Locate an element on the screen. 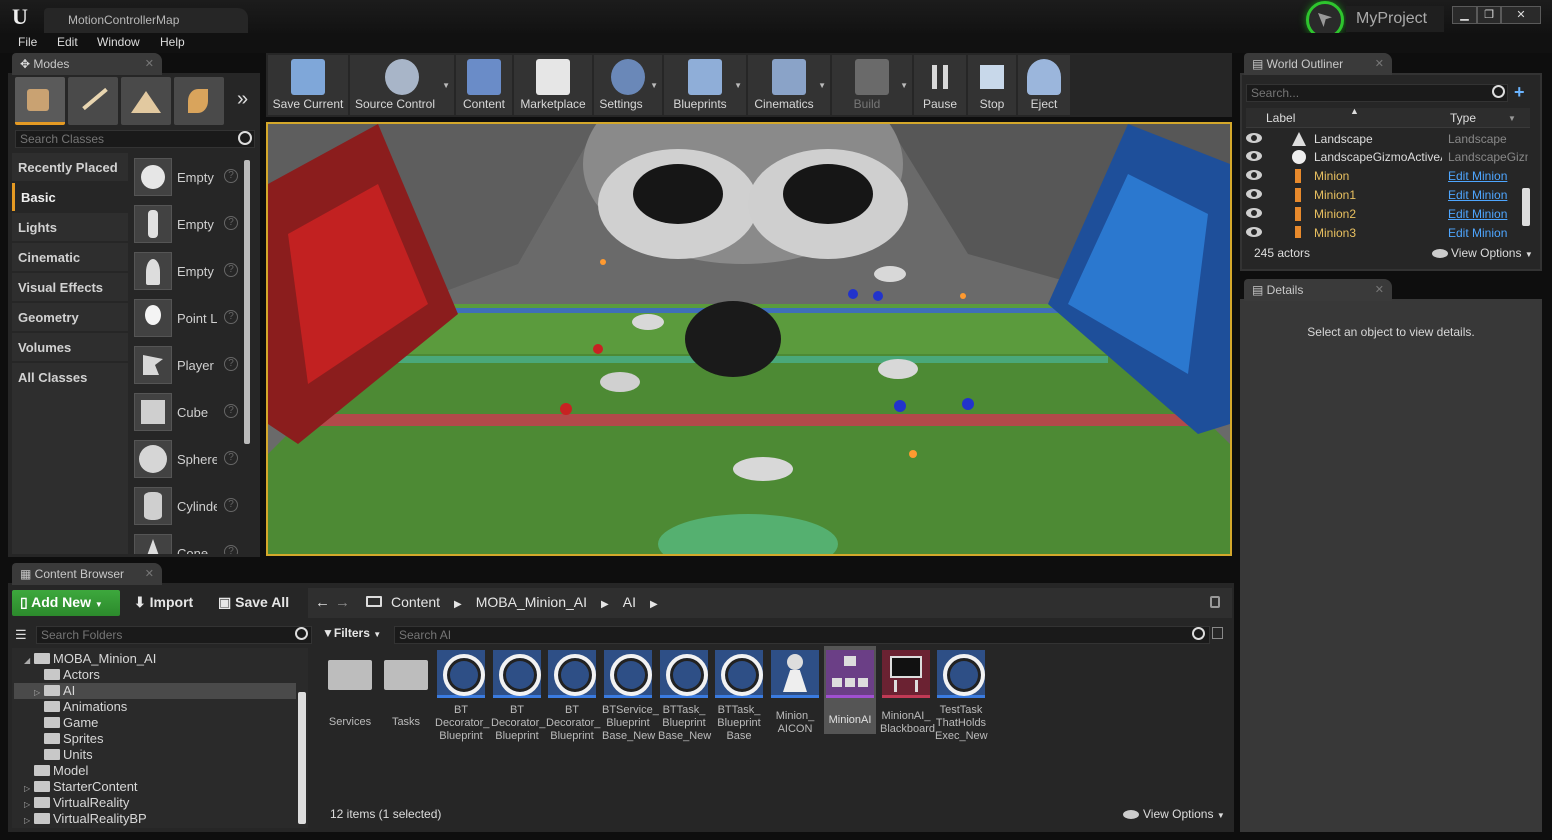 This screenshot has width=1552, height=840. outliner-search-input is located at coordinates (1377, 93).